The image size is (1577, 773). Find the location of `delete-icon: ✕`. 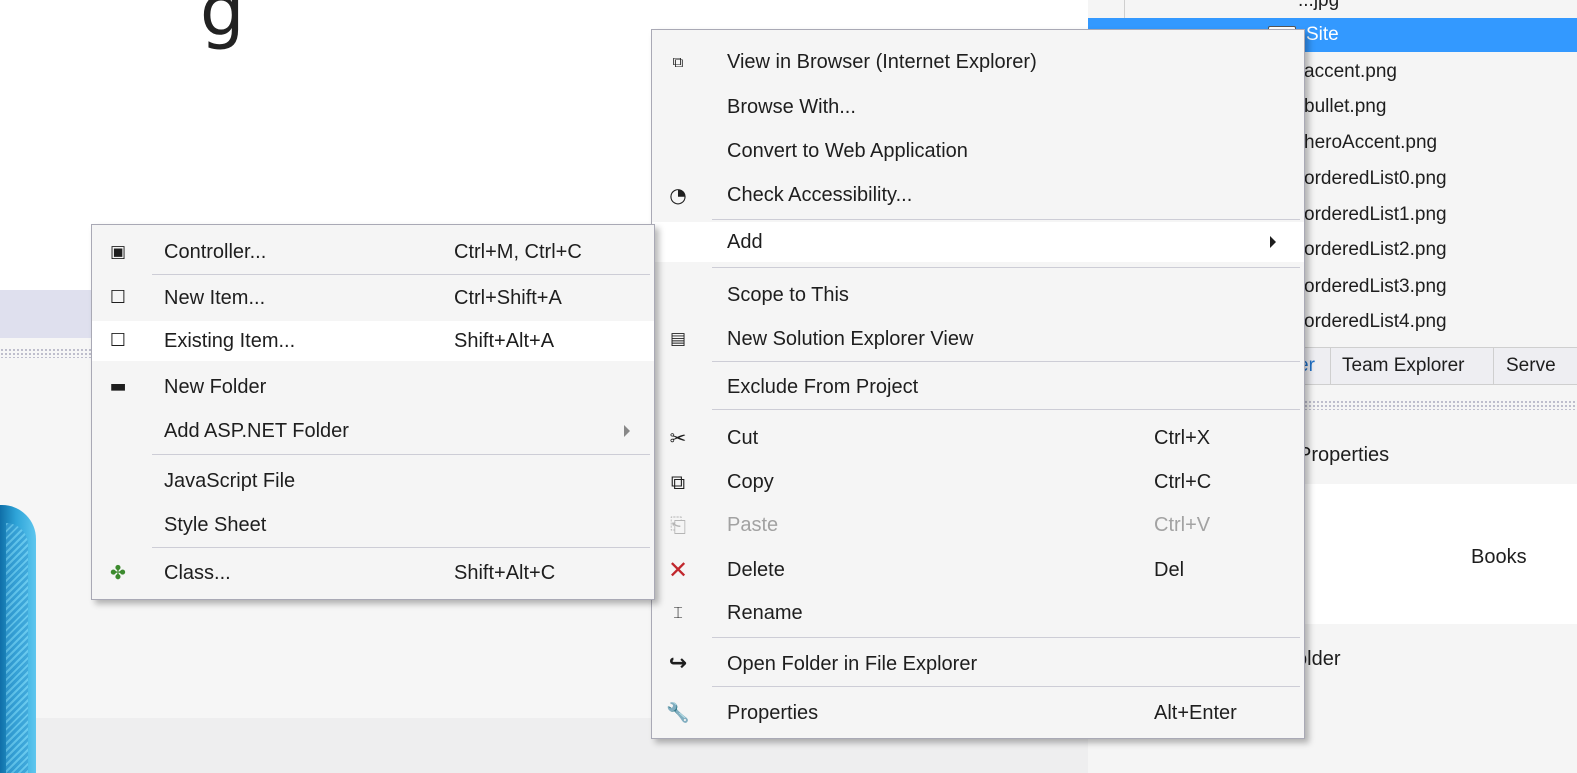

delete-icon: ✕ is located at coordinates (678, 570).